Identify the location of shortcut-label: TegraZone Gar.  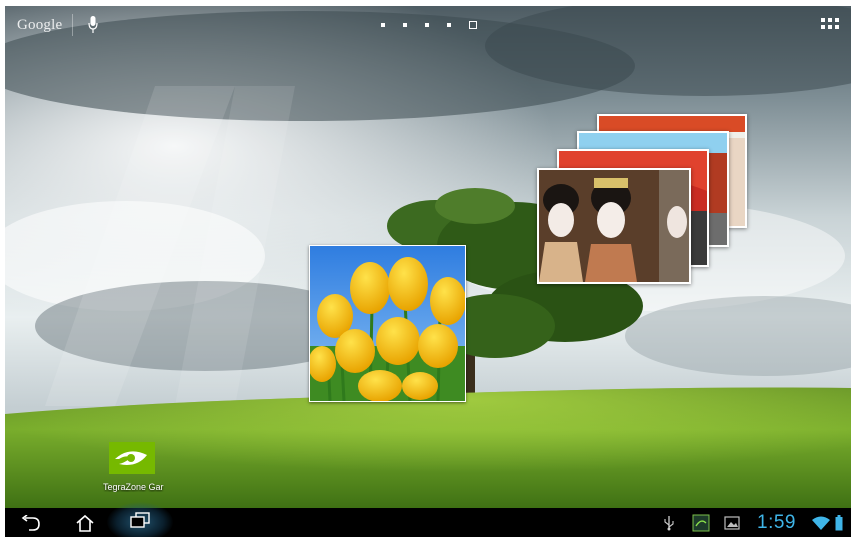
(133, 487).